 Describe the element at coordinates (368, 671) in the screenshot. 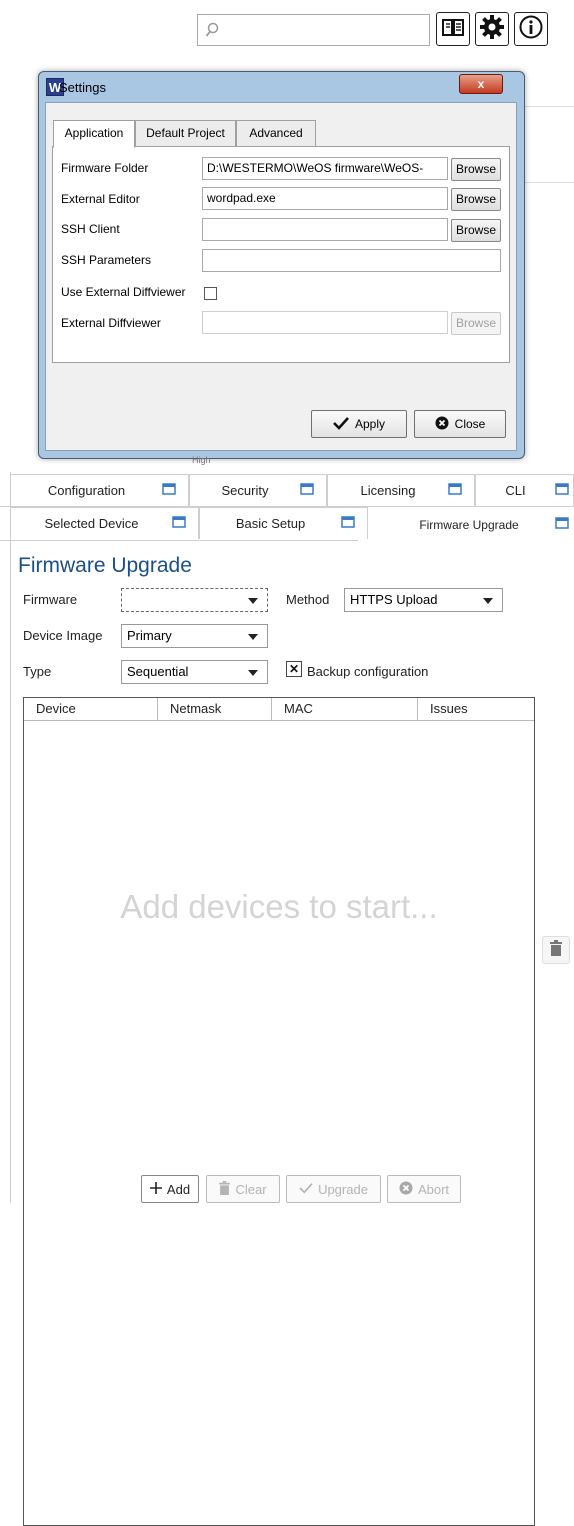

I see `backup-configuration-label: Backup configuration` at that location.